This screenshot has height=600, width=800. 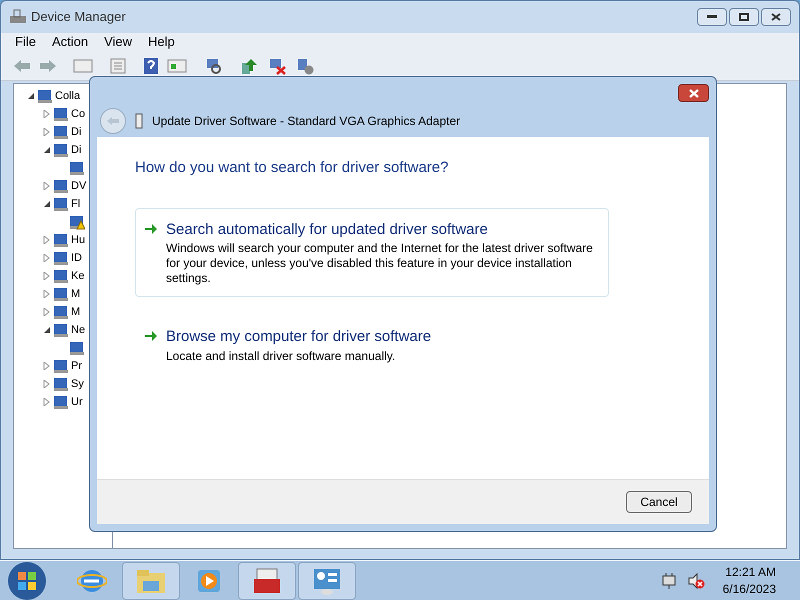 I want to click on option-command-link, so click(x=372, y=252).